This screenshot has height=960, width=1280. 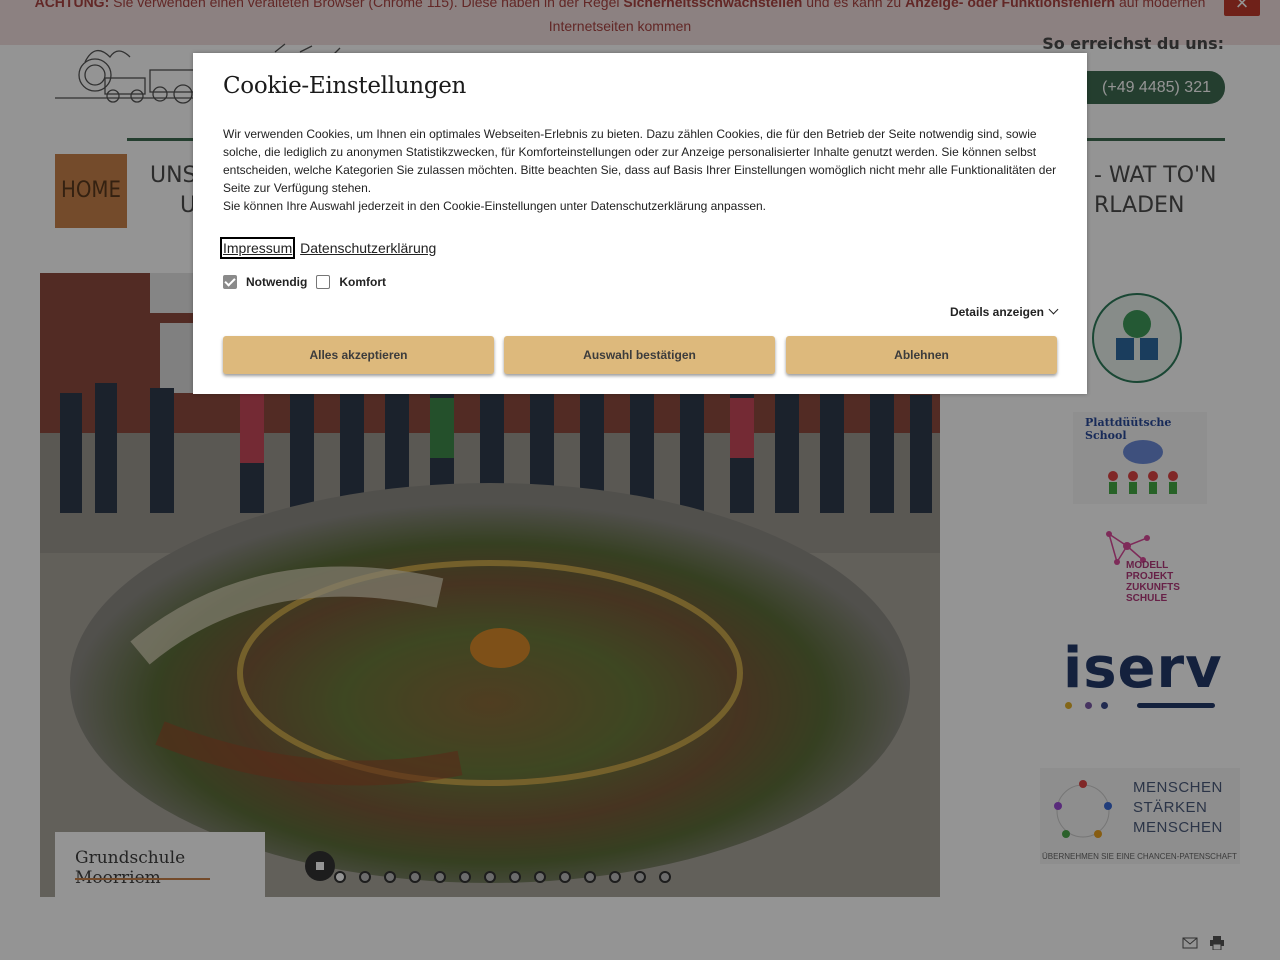 What do you see at coordinates (345, 86) in the screenshot?
I see `cookie-dialog-title: Cookie-Einstellungen` at bounding box center [345, 86].